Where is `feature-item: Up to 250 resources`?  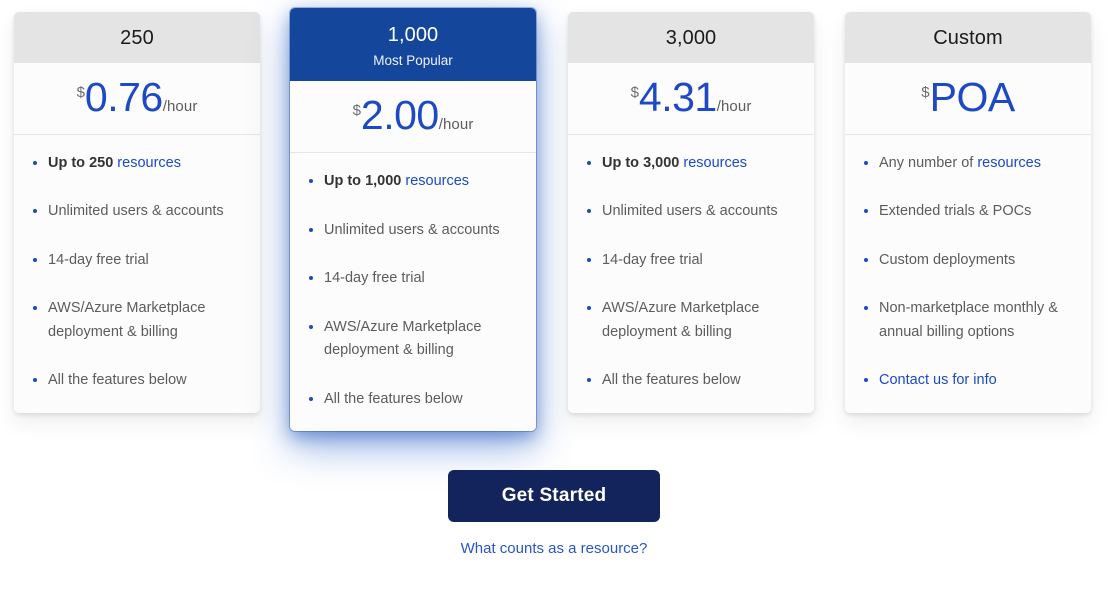 feature-item: Up to 250 resources is located at coordinates (138, 163).